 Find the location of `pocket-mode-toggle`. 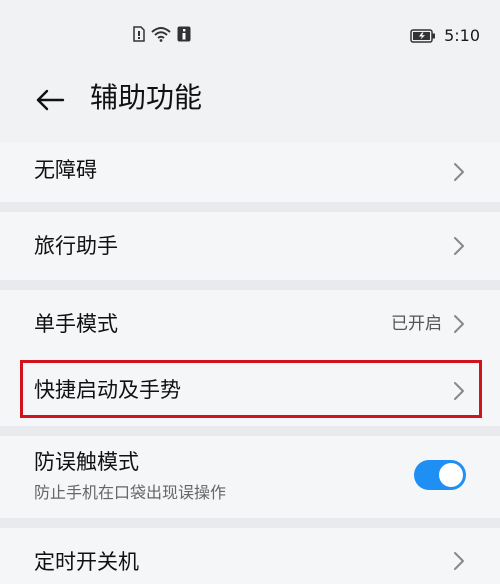

pocket-mode-toggle is located at coordinates (440, 475).